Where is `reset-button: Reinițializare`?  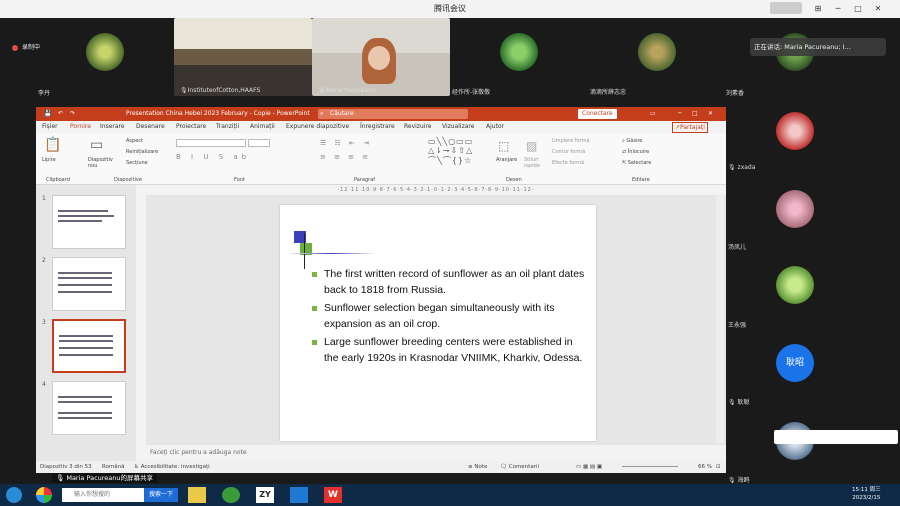
reset-button: Reinițializare is located at coordinates (142, 152).